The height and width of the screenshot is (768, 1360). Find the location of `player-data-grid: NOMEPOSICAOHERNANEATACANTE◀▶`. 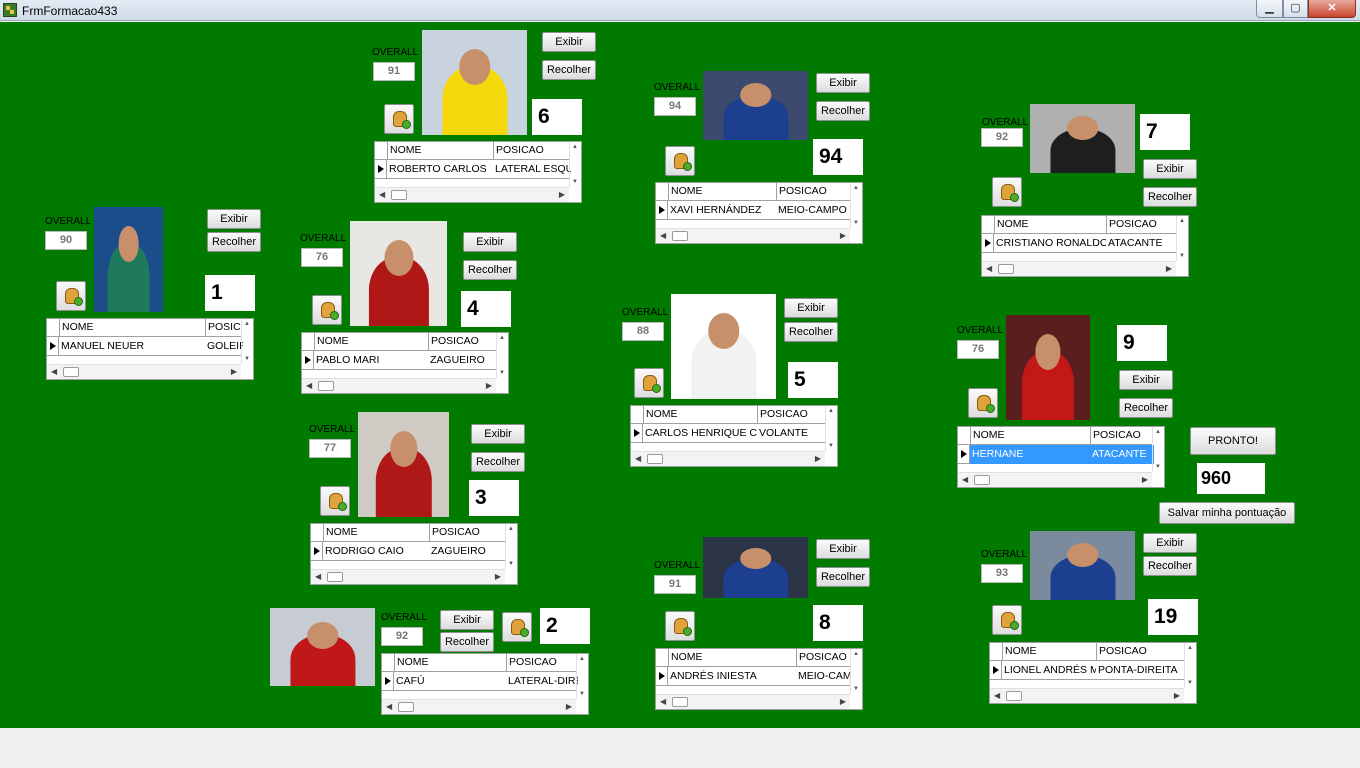

player-data-grid: NOMEPOSICAOHERNANEATACANTE◀▶ is located at coordinates (1061, 457).